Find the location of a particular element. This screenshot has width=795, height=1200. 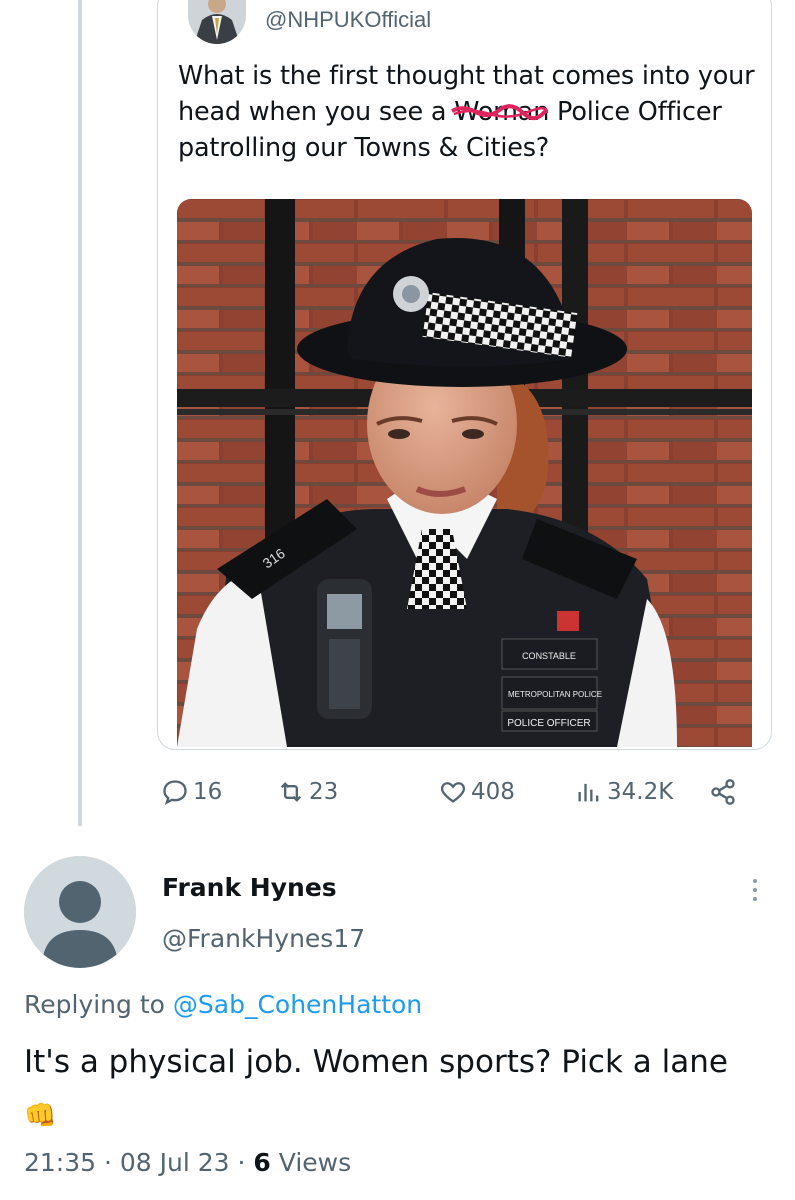

org-badge-text: METROPOLITAN POLICE is located at coordinates (555, 694).